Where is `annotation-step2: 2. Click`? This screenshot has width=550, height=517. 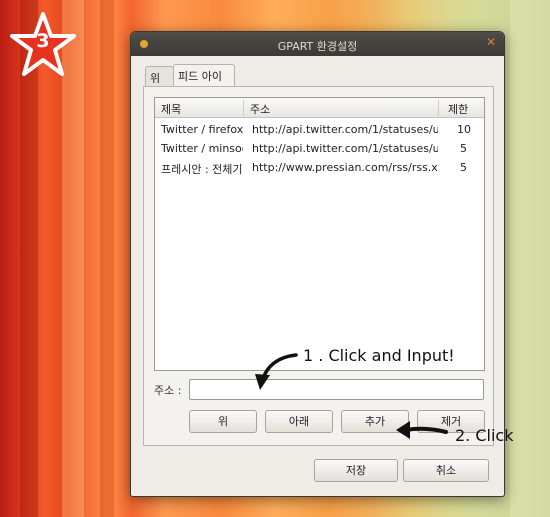
annotation-step2: 2. Click is located at coordinates (484, 435).